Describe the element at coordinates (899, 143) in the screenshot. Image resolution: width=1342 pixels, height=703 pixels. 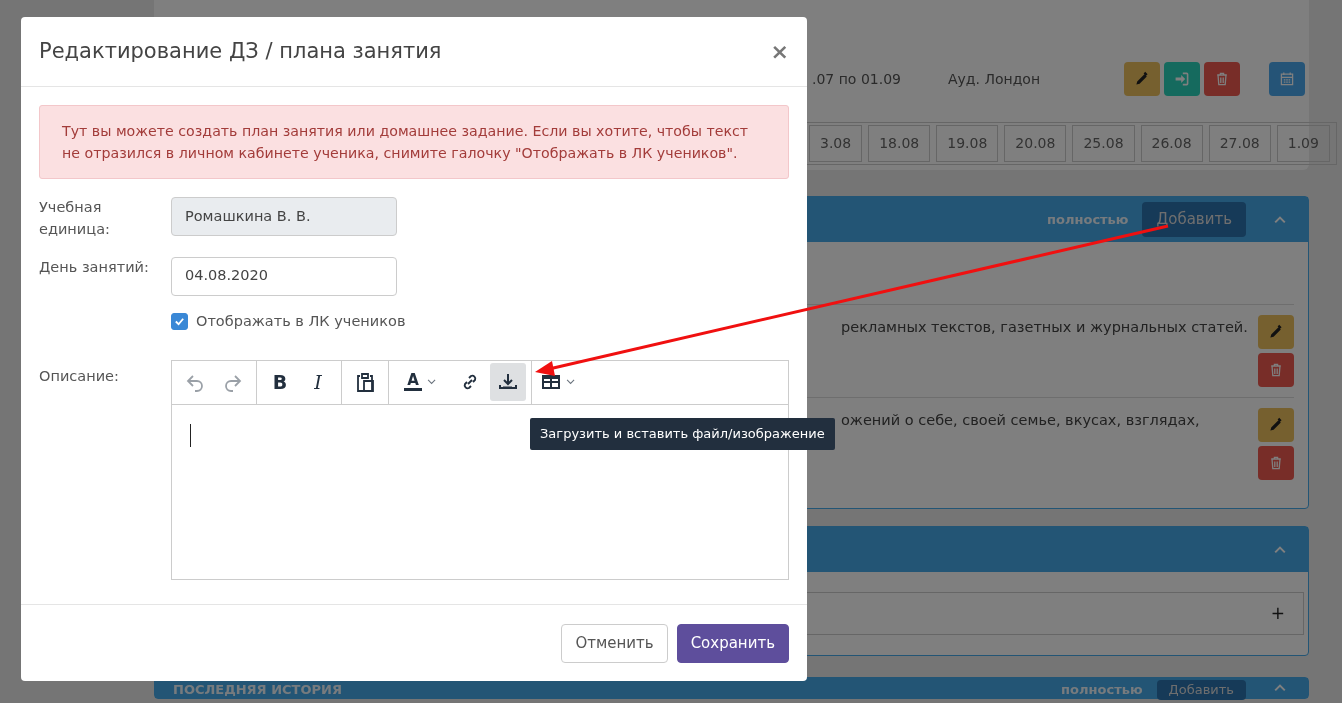
I see `date-cell: 18.08` at that location.